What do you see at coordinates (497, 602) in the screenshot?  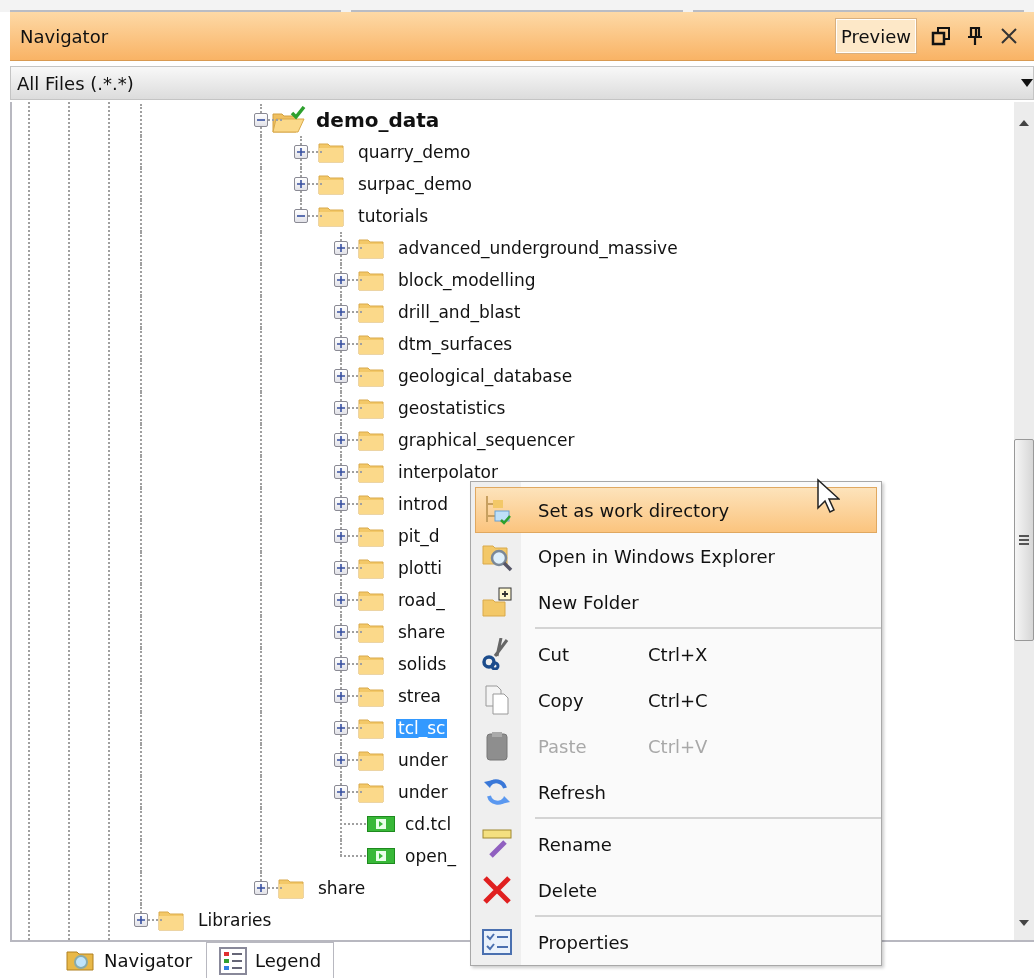 I see `new-folder-icon` at bounding box center [497, 602].